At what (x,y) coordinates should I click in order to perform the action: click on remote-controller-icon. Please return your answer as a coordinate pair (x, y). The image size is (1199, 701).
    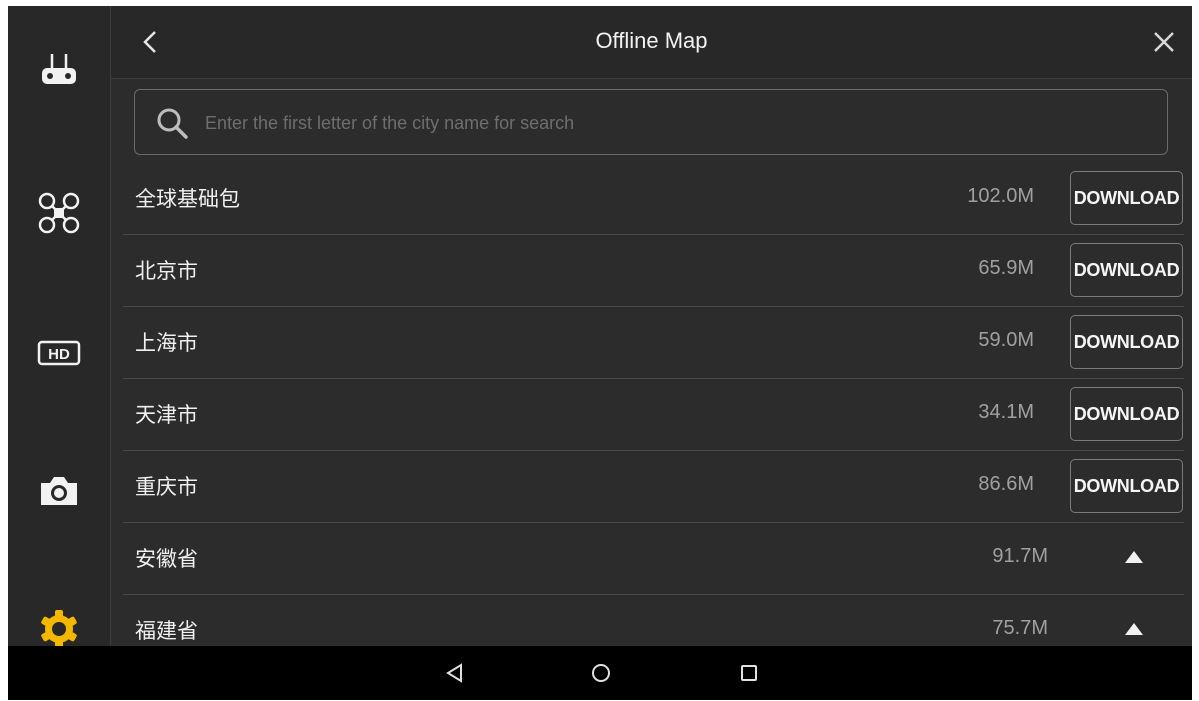
    Looking at the image, I should click on (59, 71).